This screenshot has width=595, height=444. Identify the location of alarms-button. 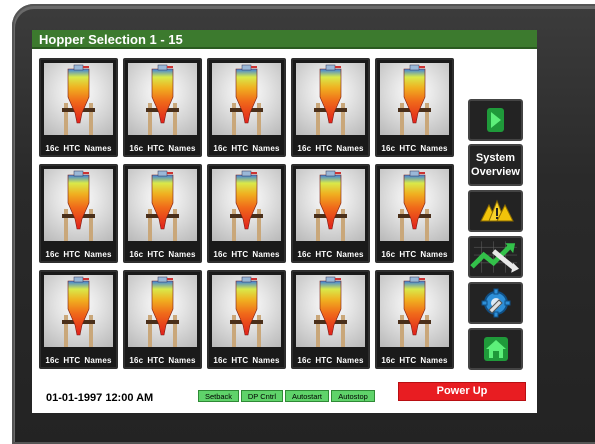
(495, 211).